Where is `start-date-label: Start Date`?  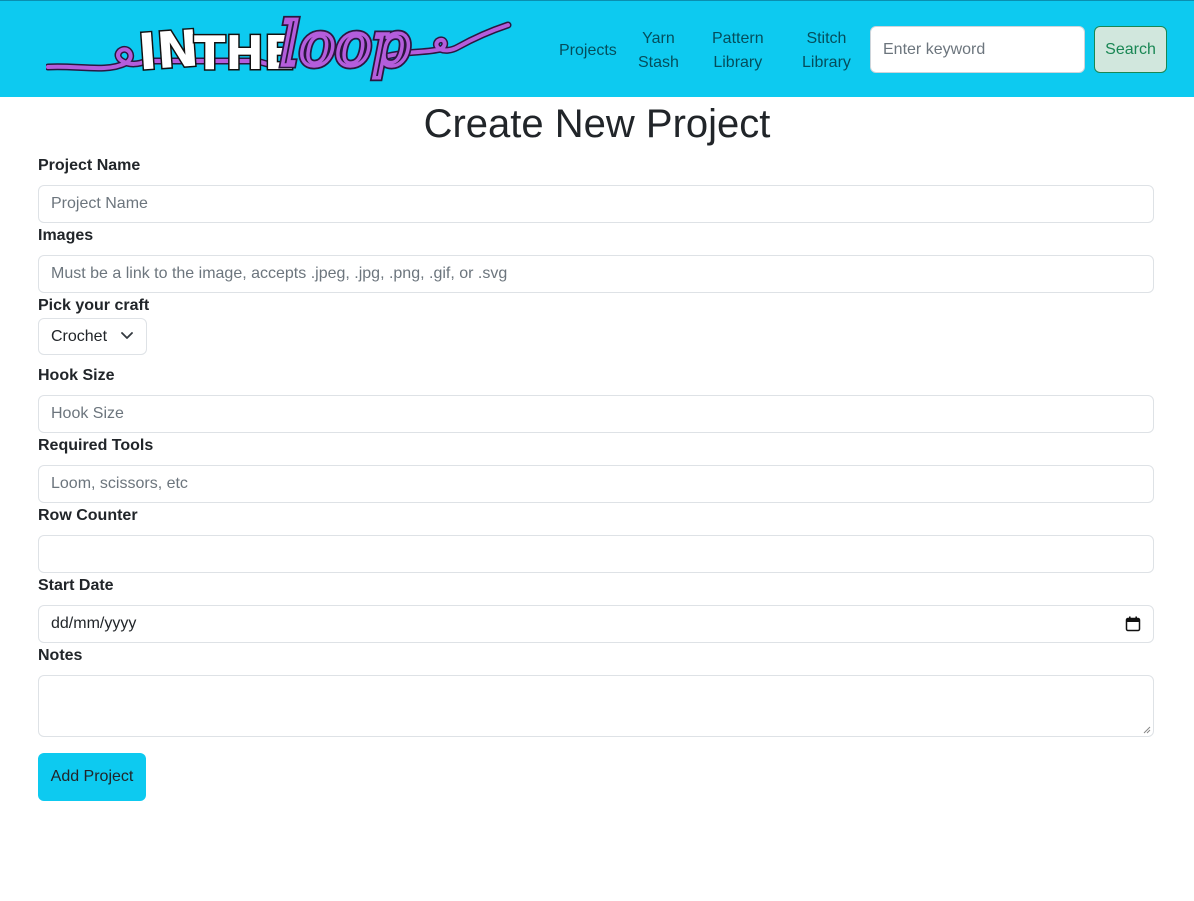
start-date-label: Start Date is located at coordinates (76, 585).